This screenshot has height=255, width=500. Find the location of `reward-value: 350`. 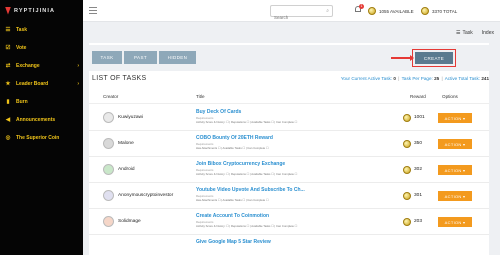

reward-value: 350 is located at coordinates (418, 143).